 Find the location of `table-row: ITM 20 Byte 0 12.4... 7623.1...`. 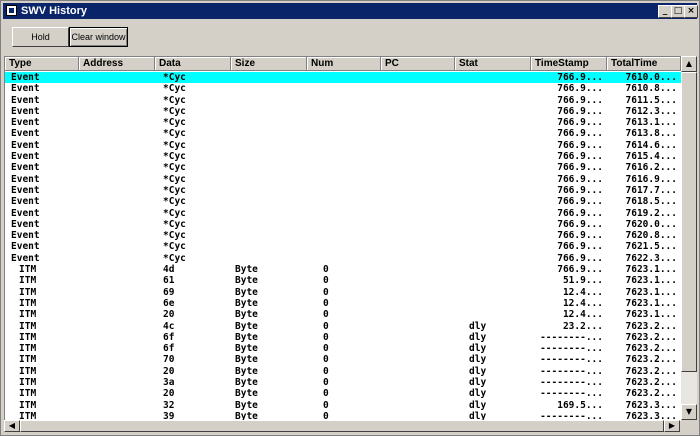

table-row: ITM 20 Byte 0 12.4... 7623.1... is located at coordinates (343, 314).